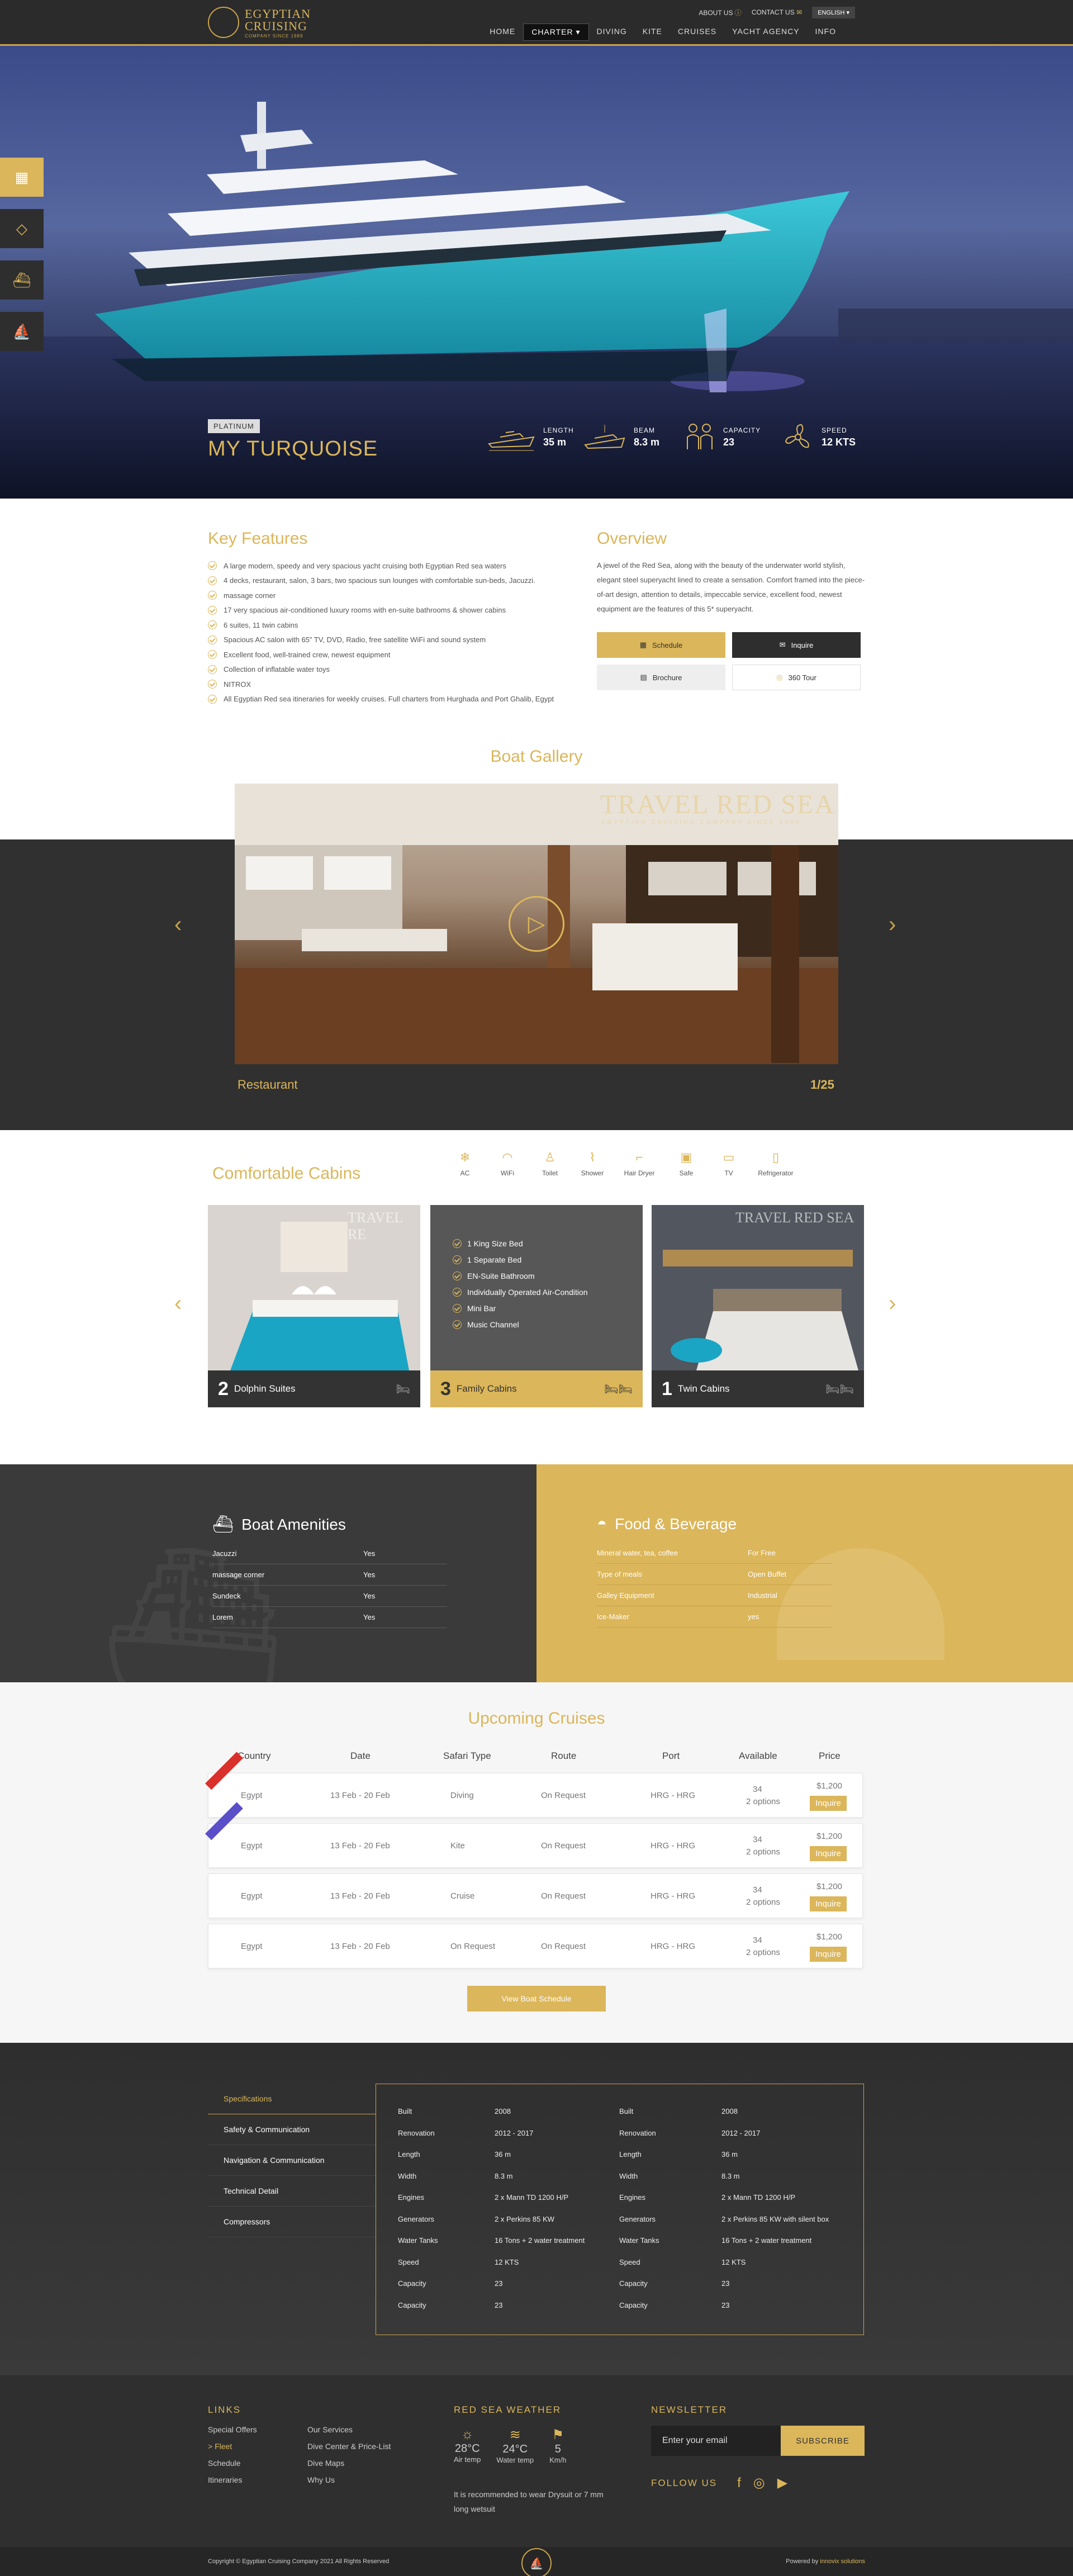 This screenshot has width=1073, height=2576. I want to click on yacht-title: MY TURQUOISE, so click(293, 449).